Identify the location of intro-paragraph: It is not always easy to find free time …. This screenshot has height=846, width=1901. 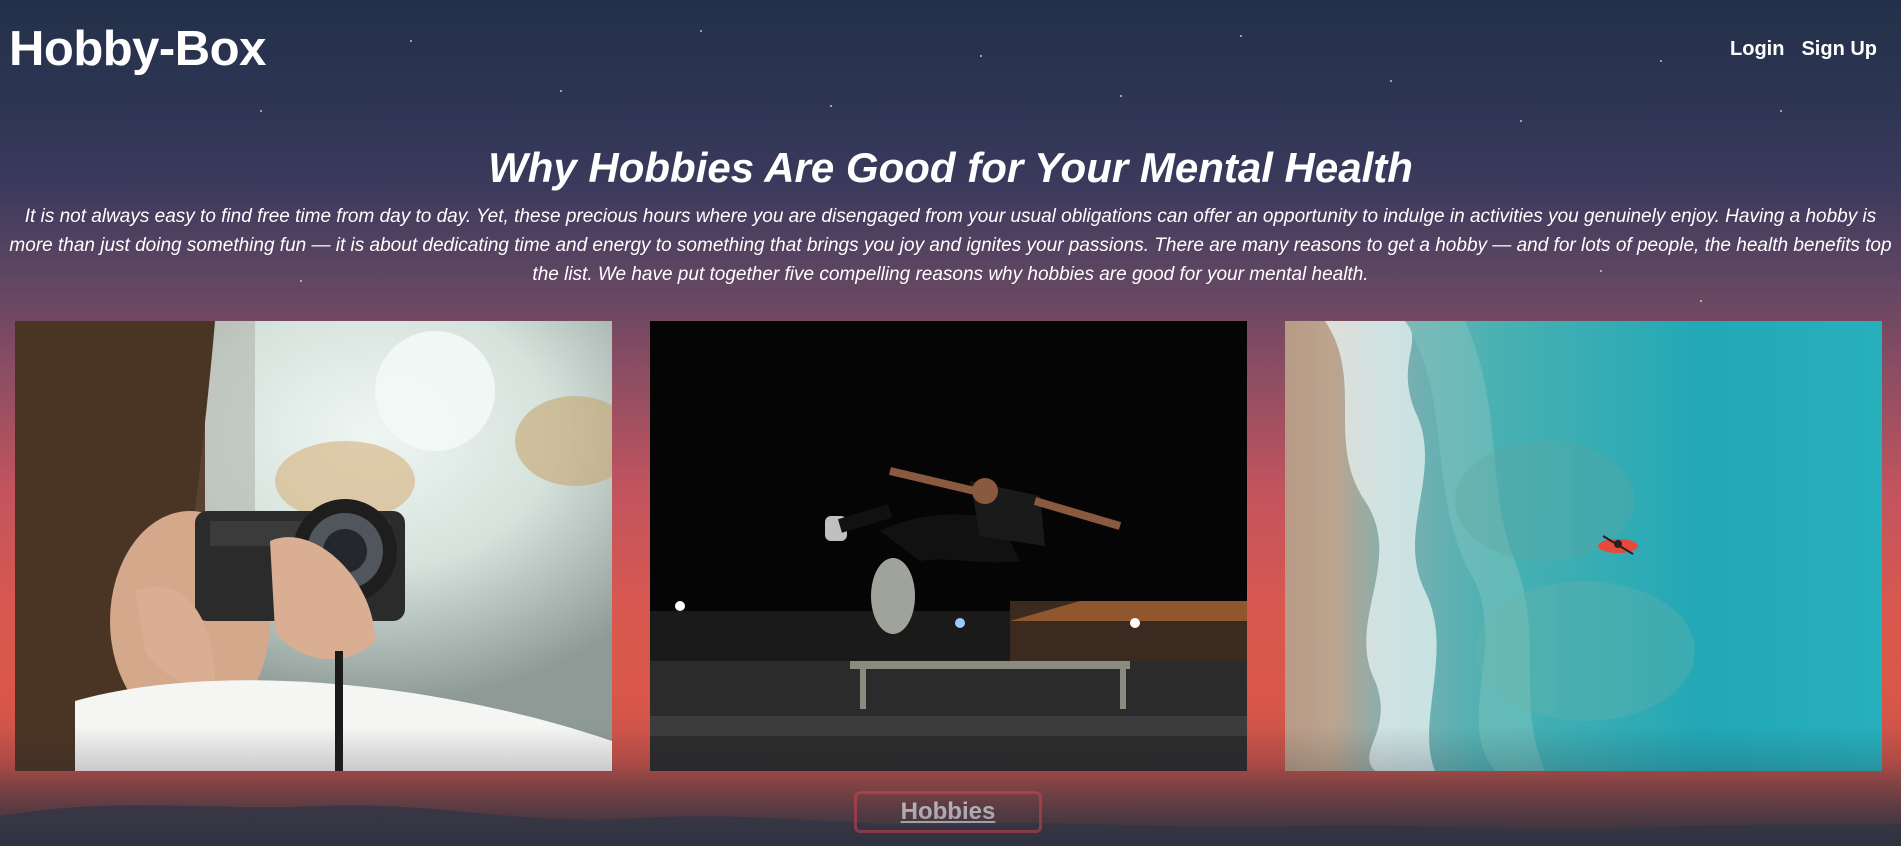
(950, 245).